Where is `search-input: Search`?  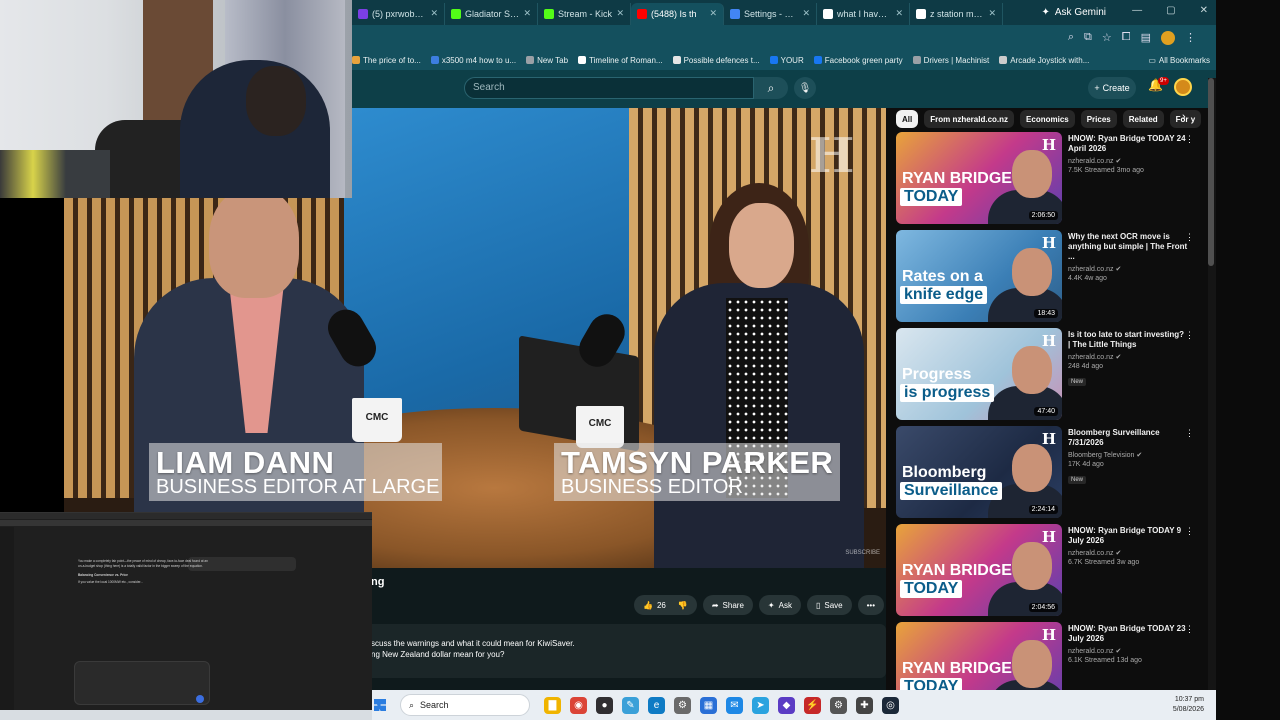 search-input: Search is located at coordinates (609, 88).